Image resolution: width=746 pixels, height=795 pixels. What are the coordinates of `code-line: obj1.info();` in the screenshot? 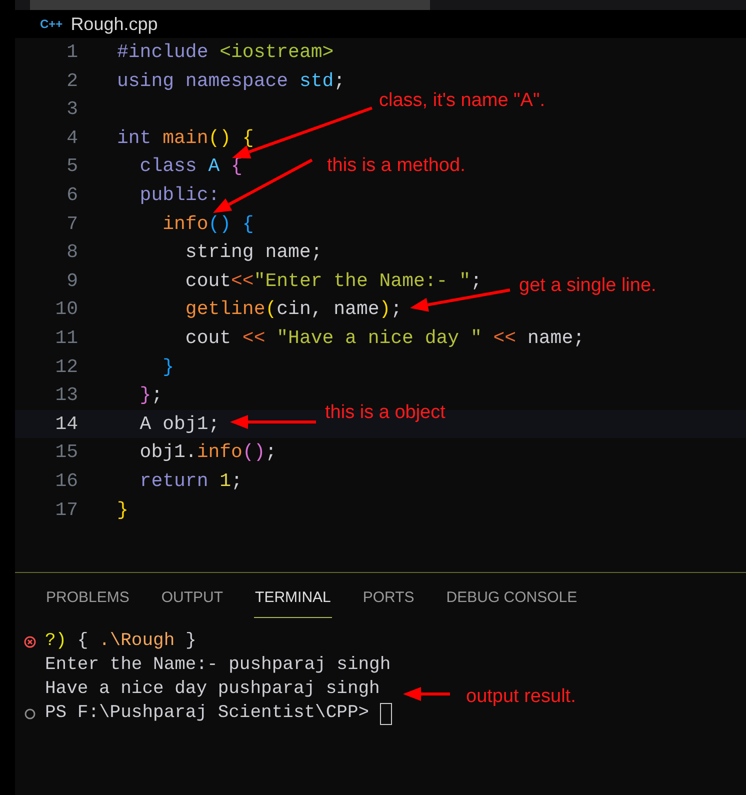 It's located at (207, 453).